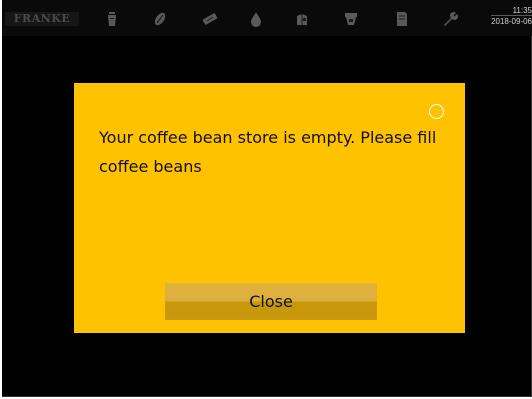  What do you see at coordinates (210, 19) in the screenshot?
I see `cleaning-tablet-icon` at bounding box center [210, 19].